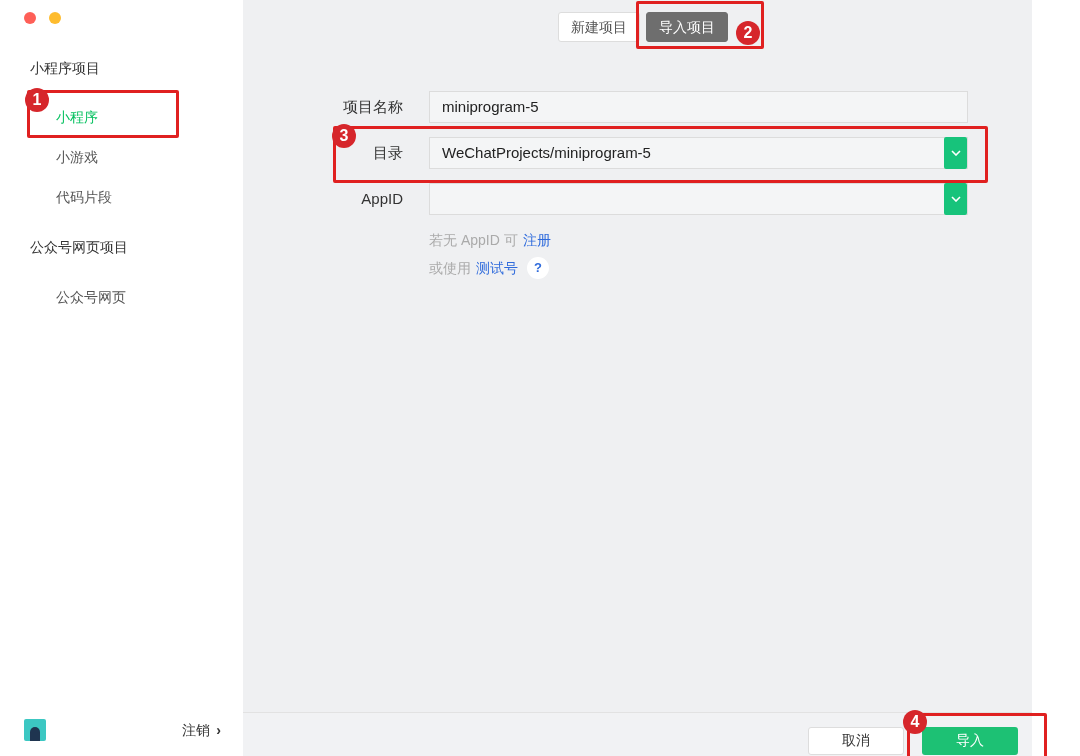  What do you see at coordinates (473, 240) in the screenshot?
I see `hint-text: 若无 AppID 可` at bounding box center [473, 240].